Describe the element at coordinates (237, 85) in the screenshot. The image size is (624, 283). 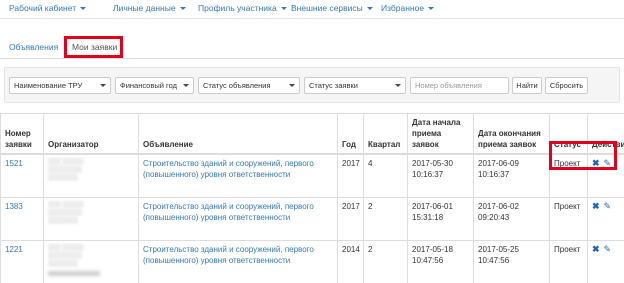
I see `announce-status-select-label: Статус объявления` at that location.